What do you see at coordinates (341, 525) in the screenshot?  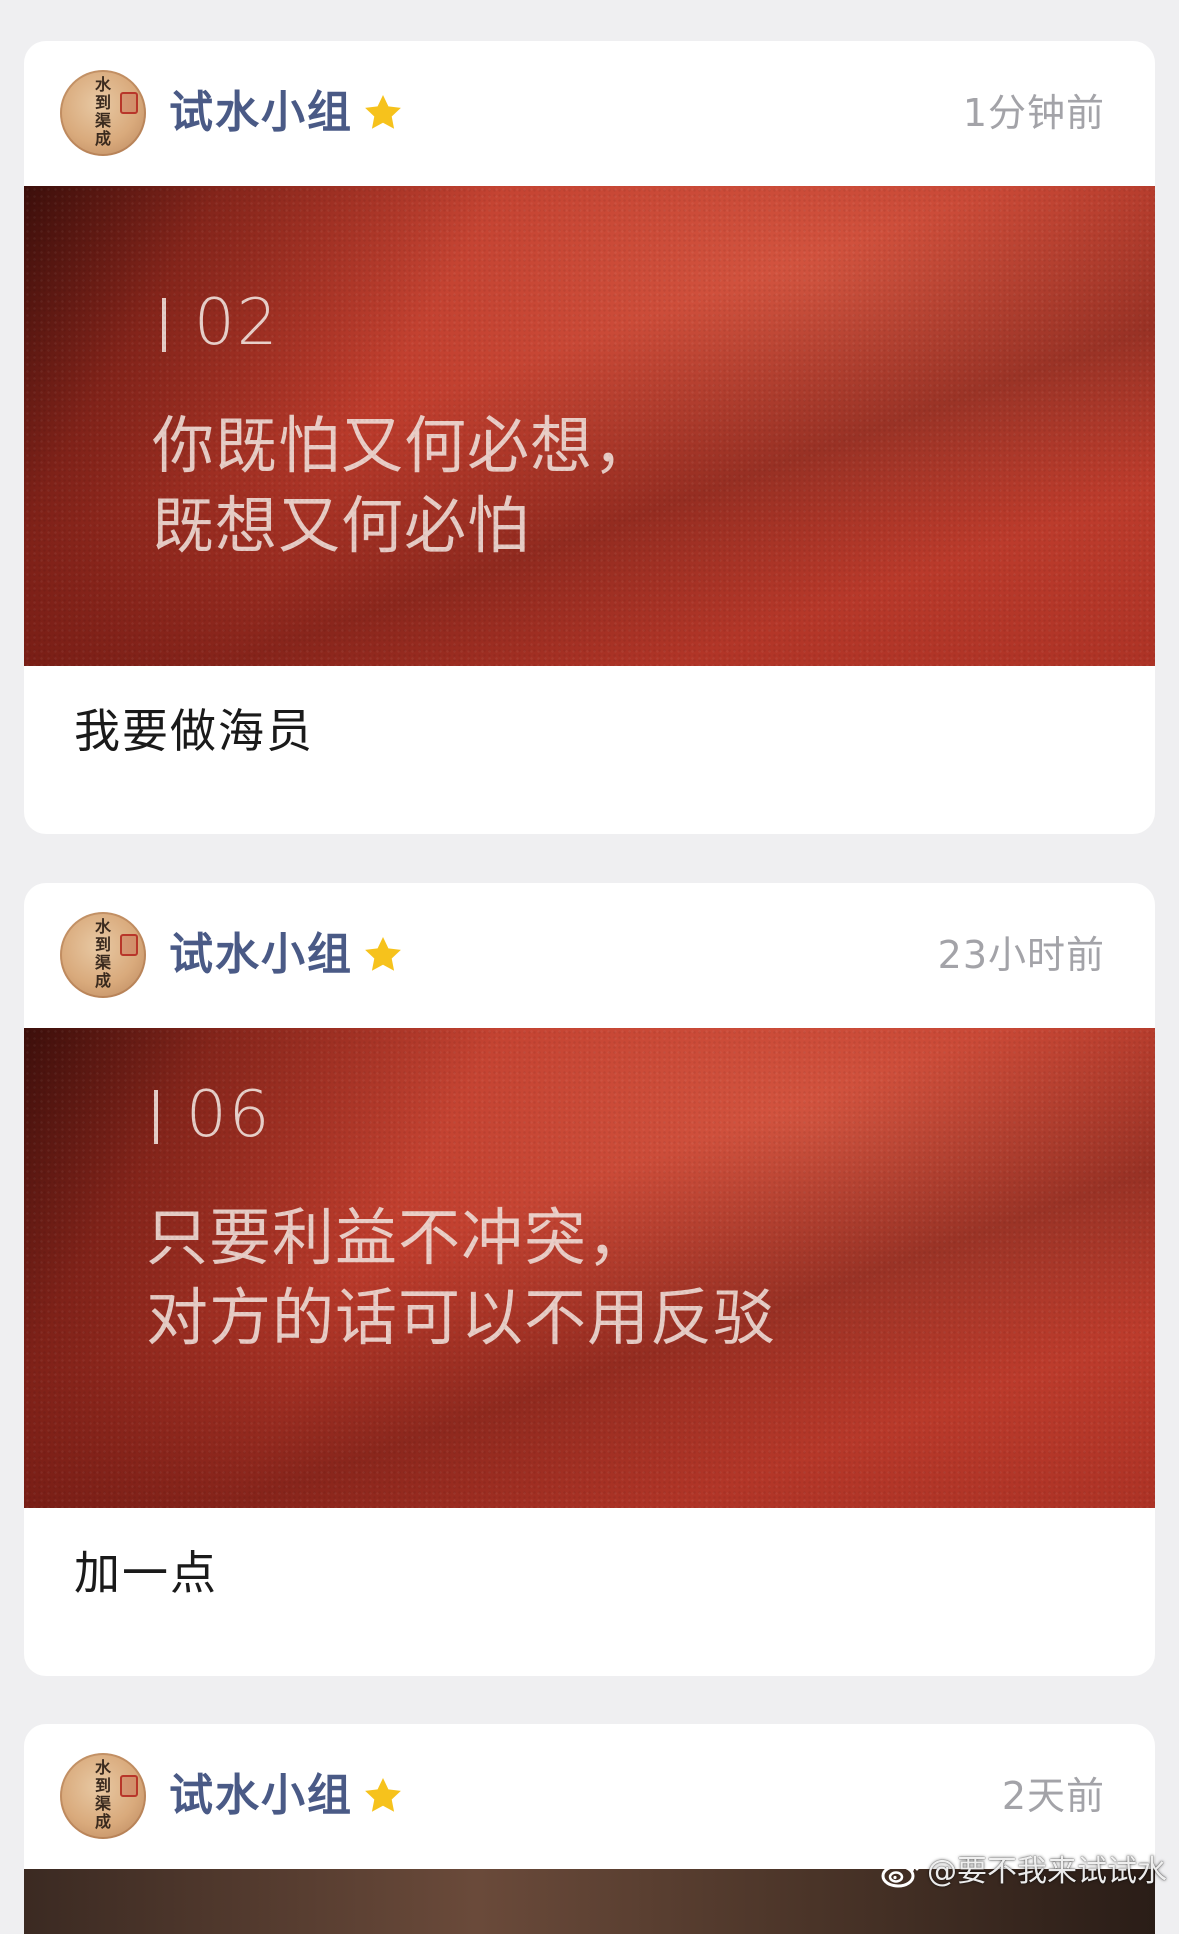 I see `image-text-line-2: 既想又何必怕` at bounding box center [341, 525].